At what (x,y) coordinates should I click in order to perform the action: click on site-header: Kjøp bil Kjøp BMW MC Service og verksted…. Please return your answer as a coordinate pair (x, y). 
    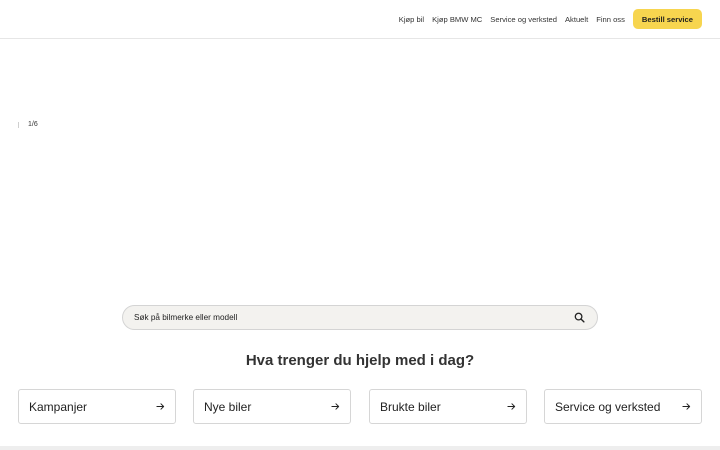
    Looking at the image, I should click on (360, 19).